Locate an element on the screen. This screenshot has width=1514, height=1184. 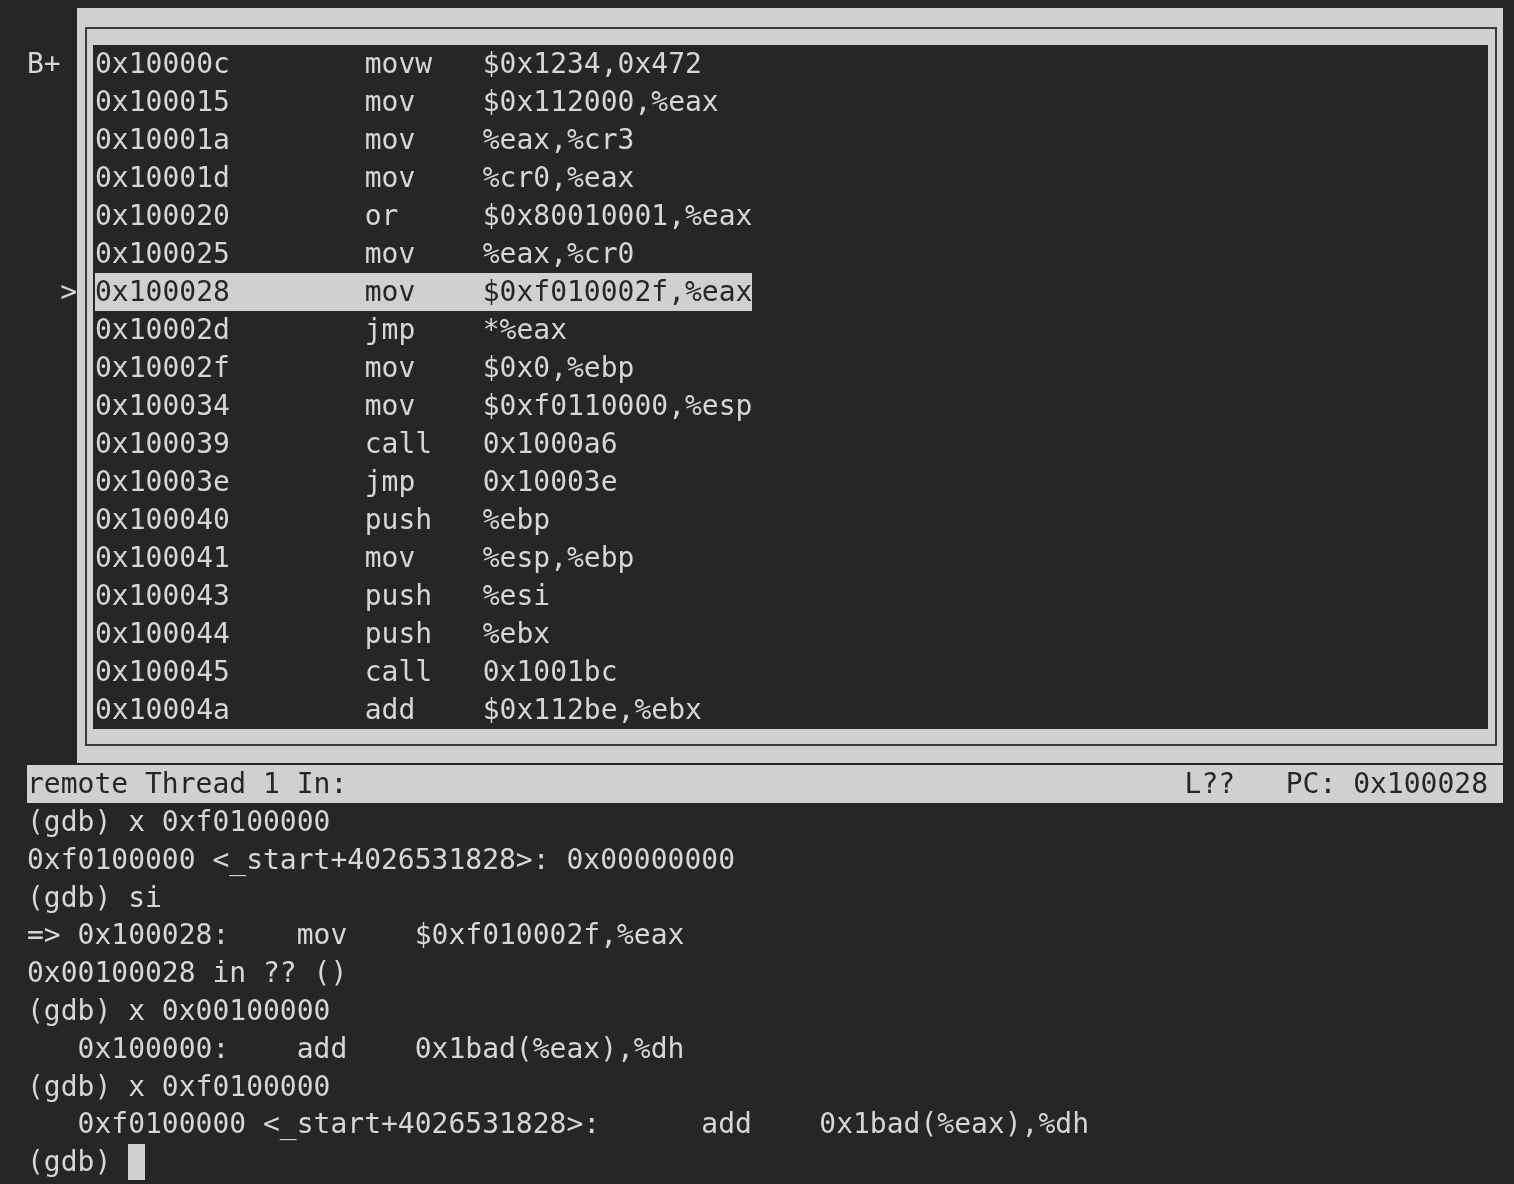
operands-text: %esp,%ebp is located at coordinates (558, 558).